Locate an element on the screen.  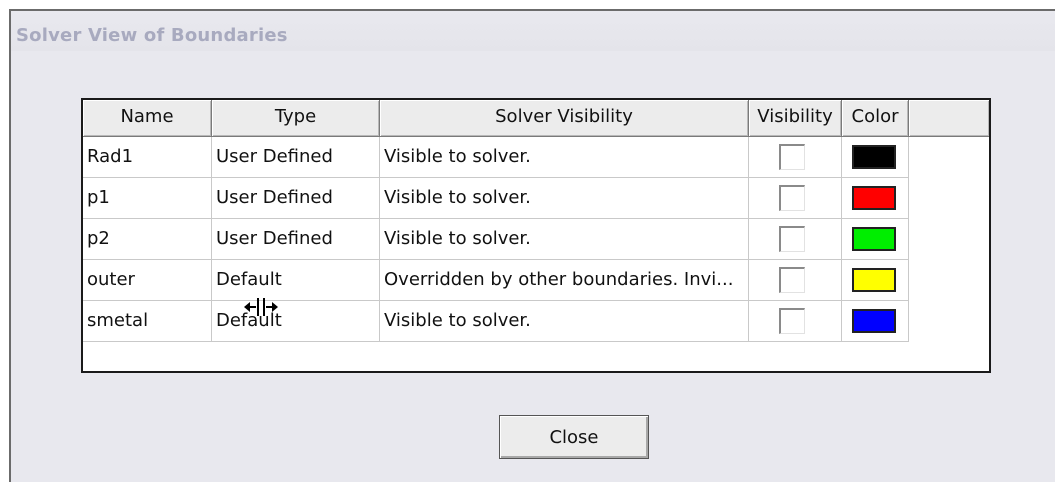
column-header-name: Name is located at coordinates (147, 118).